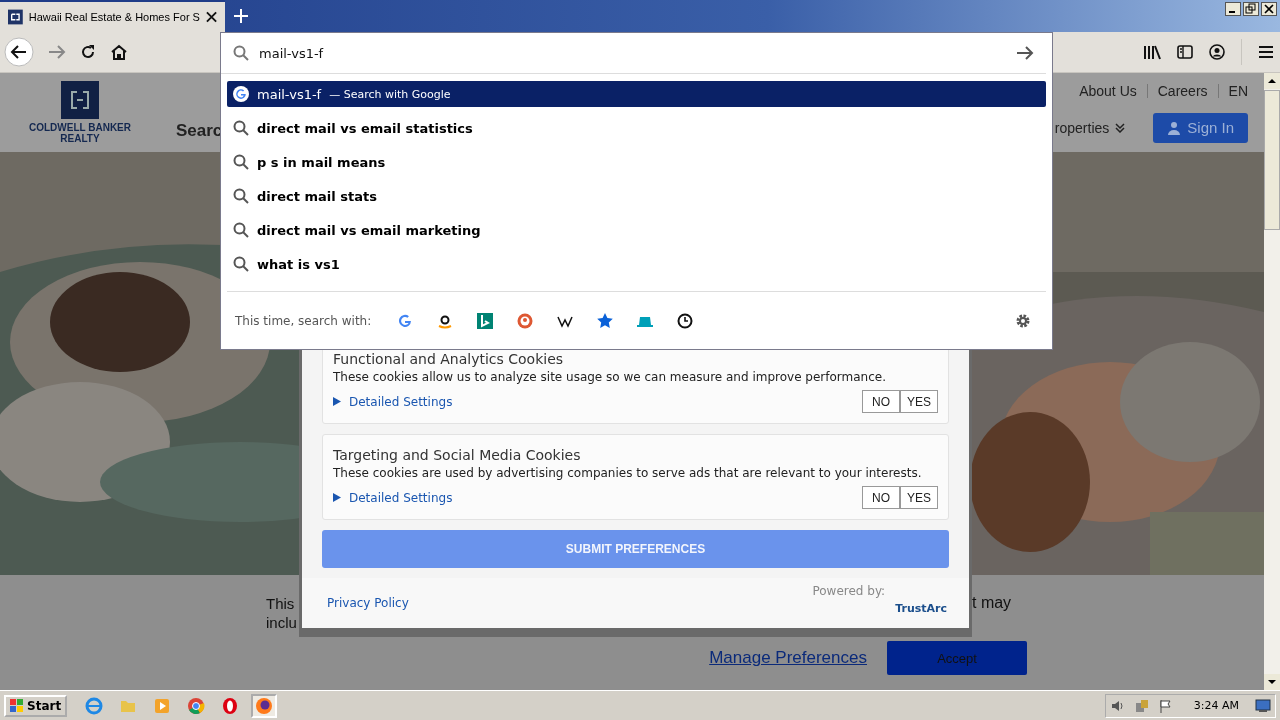  I want to click on browser-tab: Hawaii Real Estate & Homes For S, so click(112, 16).